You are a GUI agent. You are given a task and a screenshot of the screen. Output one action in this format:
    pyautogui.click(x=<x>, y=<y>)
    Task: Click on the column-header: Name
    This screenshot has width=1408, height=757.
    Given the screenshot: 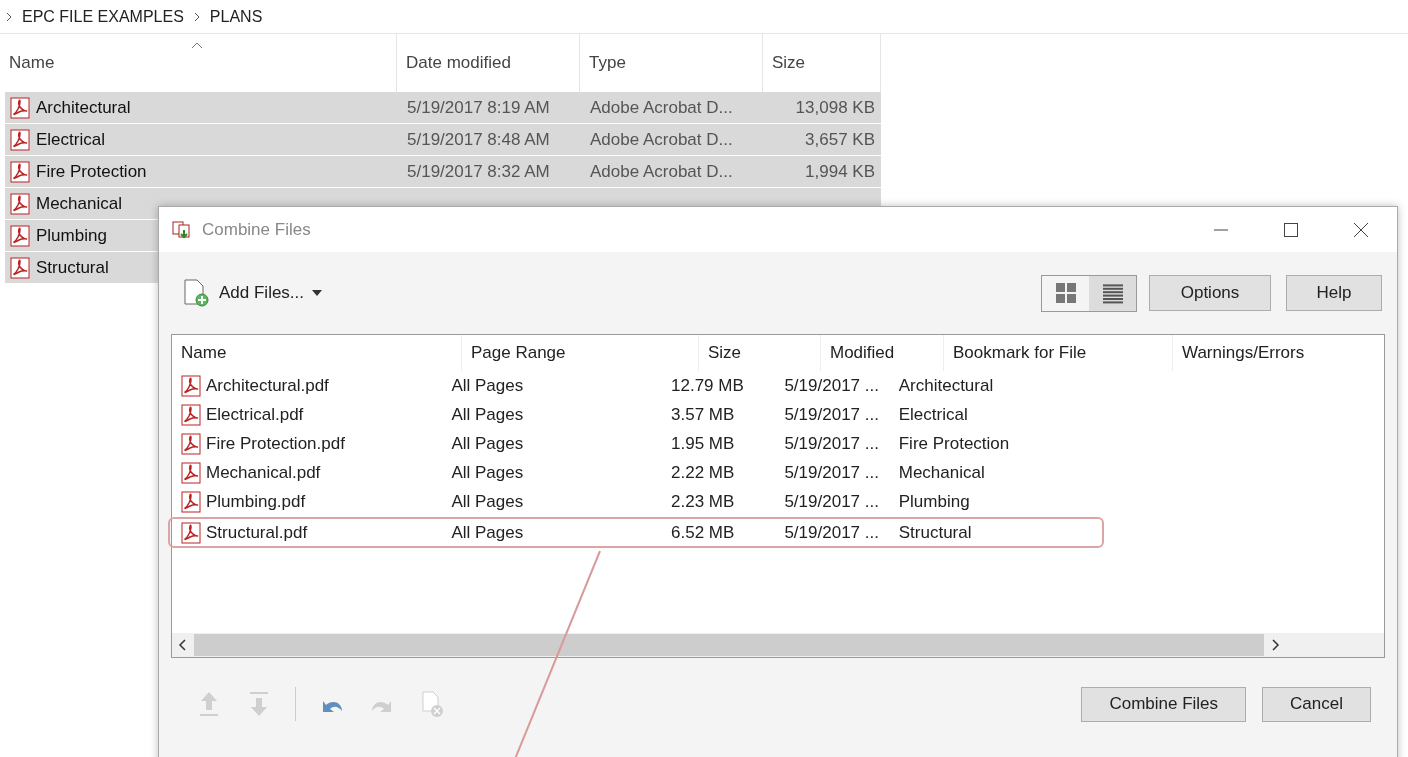 What is the action you would take?
    pyautogui.click(x=317, y=353)
    